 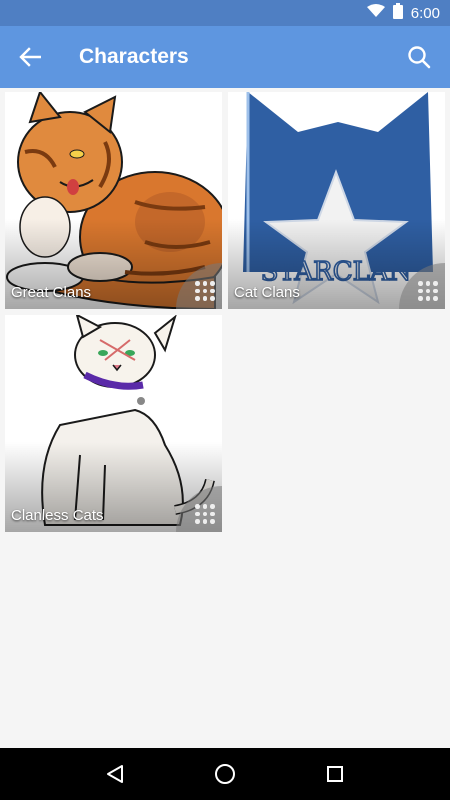 I want to click on tile-clanless-cats: Clanless Cats, so click(x=113, y=423).